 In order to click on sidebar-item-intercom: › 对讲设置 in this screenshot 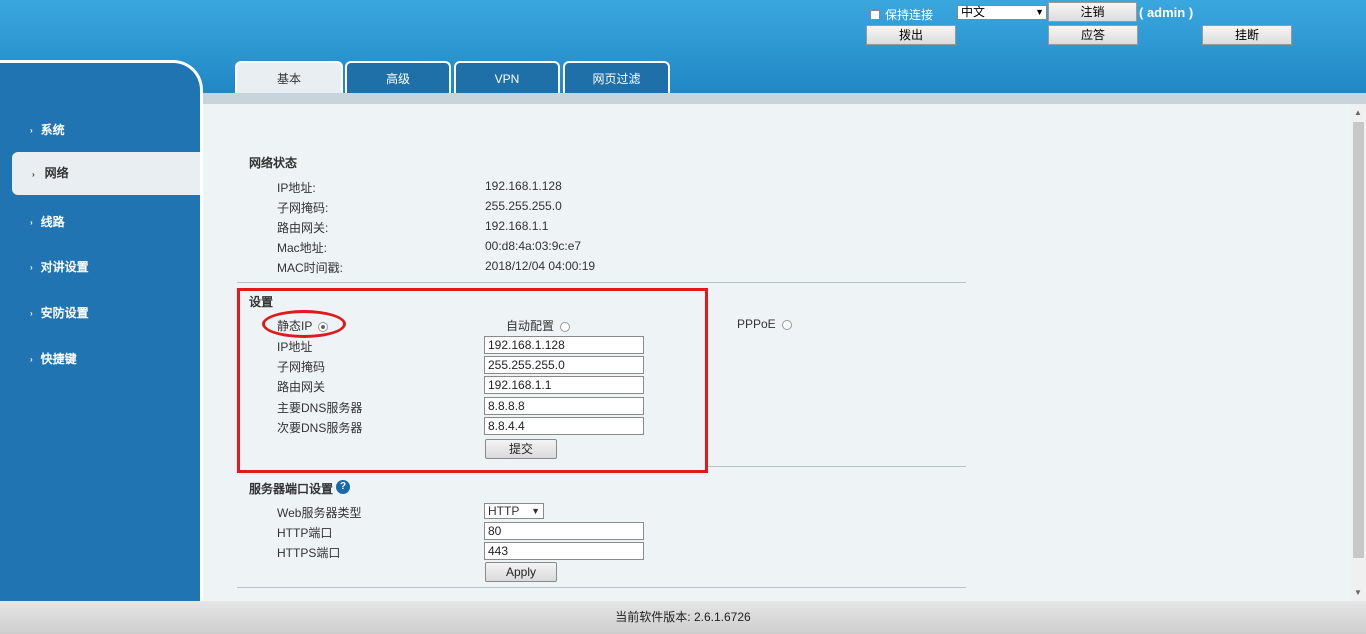, I will do `click(59, 266)`.